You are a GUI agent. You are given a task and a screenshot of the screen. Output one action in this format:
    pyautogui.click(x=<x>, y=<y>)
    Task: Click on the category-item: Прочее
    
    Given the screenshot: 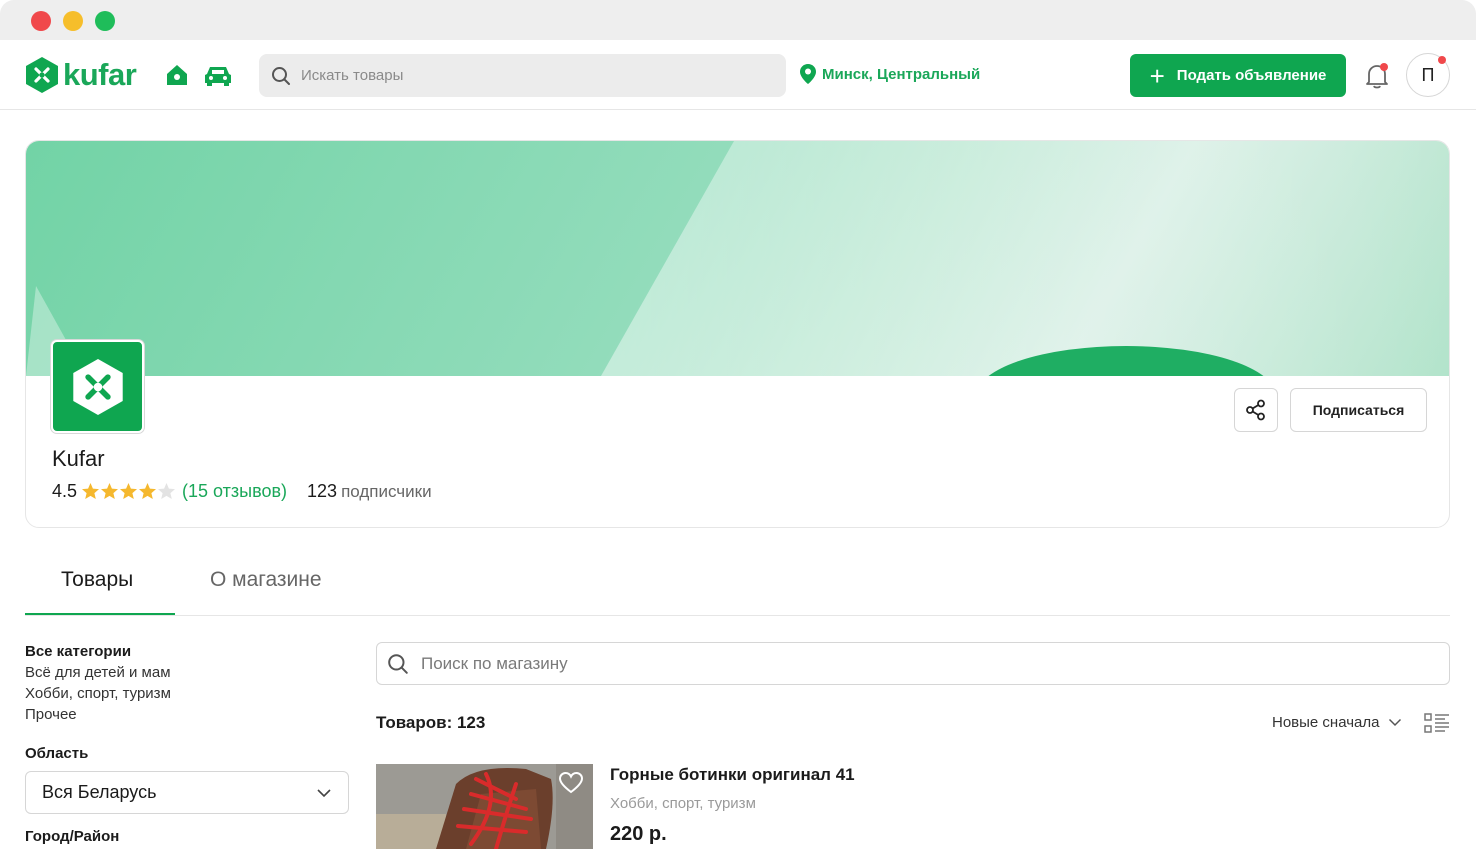 What is the action you would take?
    pyautogui.click(x=187, y=715)
    